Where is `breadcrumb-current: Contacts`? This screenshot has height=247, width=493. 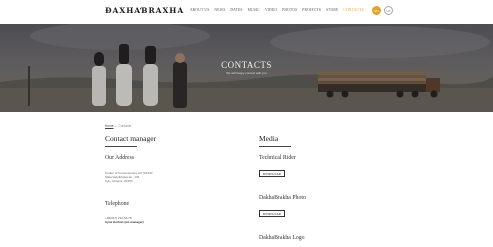
breadcrumb-current: Contacts is located at coordinates (125, 126).